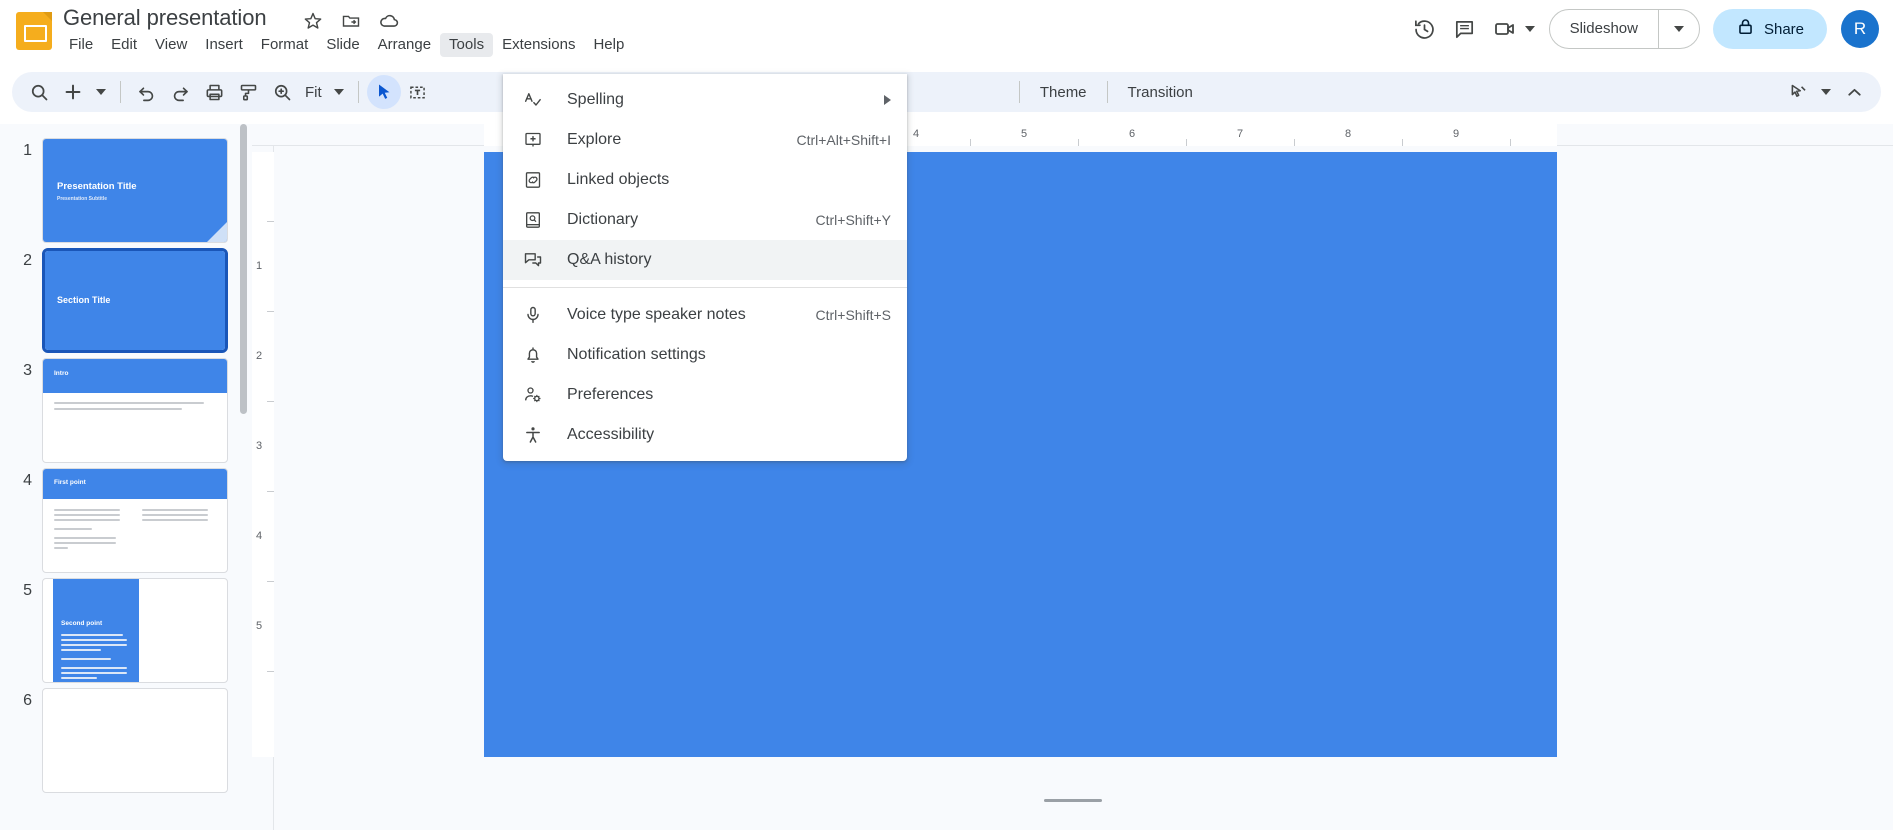 The height and width of the screenshot is (830, 1893). Describe the element at coordinates (1456, 134) in the screenshot. I see `ruler-tick-h: 9` at that location.